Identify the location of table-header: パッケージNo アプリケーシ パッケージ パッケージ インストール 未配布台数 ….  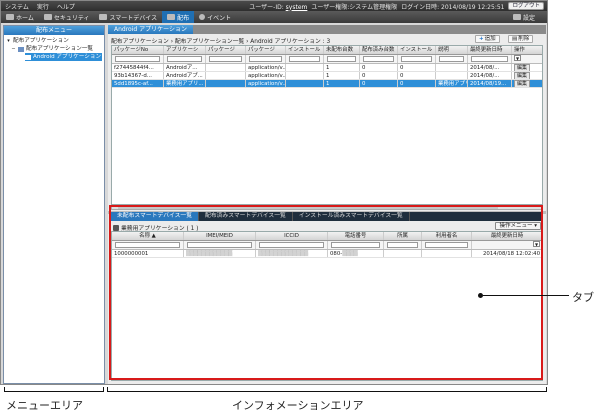
(327, 50).